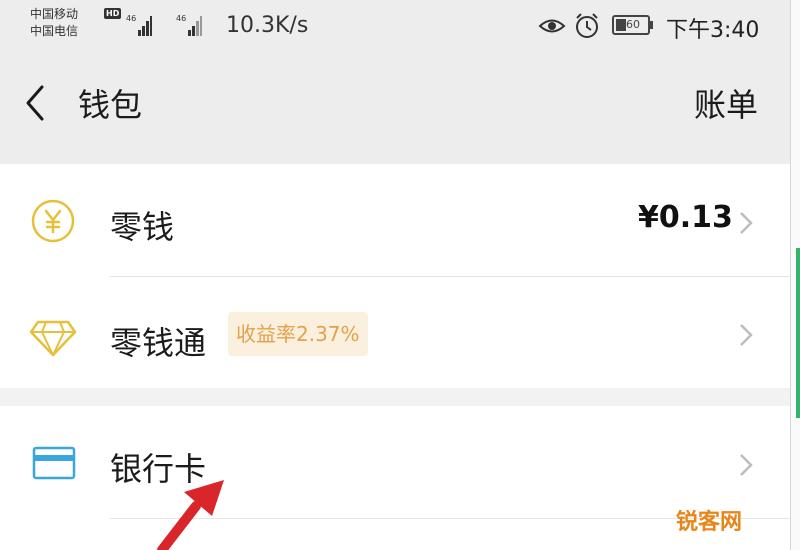 Image resolution: width=800 pixels, height=550 pixels. What do you see at coordinates (267, 25) in the screenshot?
I see `network-speed: 10.3K/s` at bounding box center [267, 25].